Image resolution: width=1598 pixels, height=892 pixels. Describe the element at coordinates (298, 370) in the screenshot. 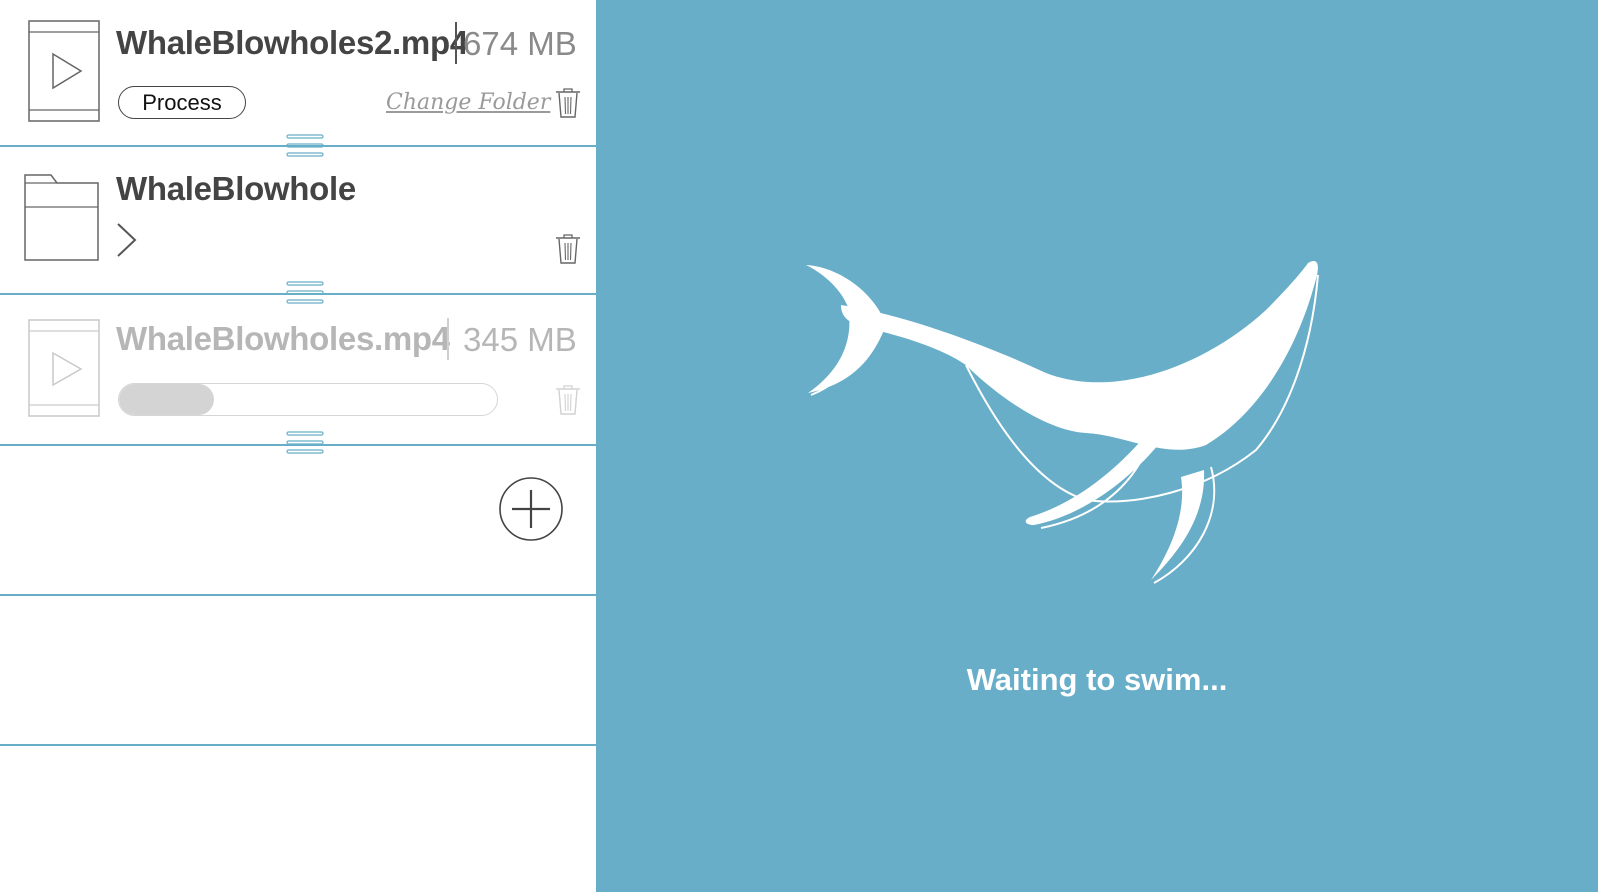

I see `queue-item-video-processing` at that location.